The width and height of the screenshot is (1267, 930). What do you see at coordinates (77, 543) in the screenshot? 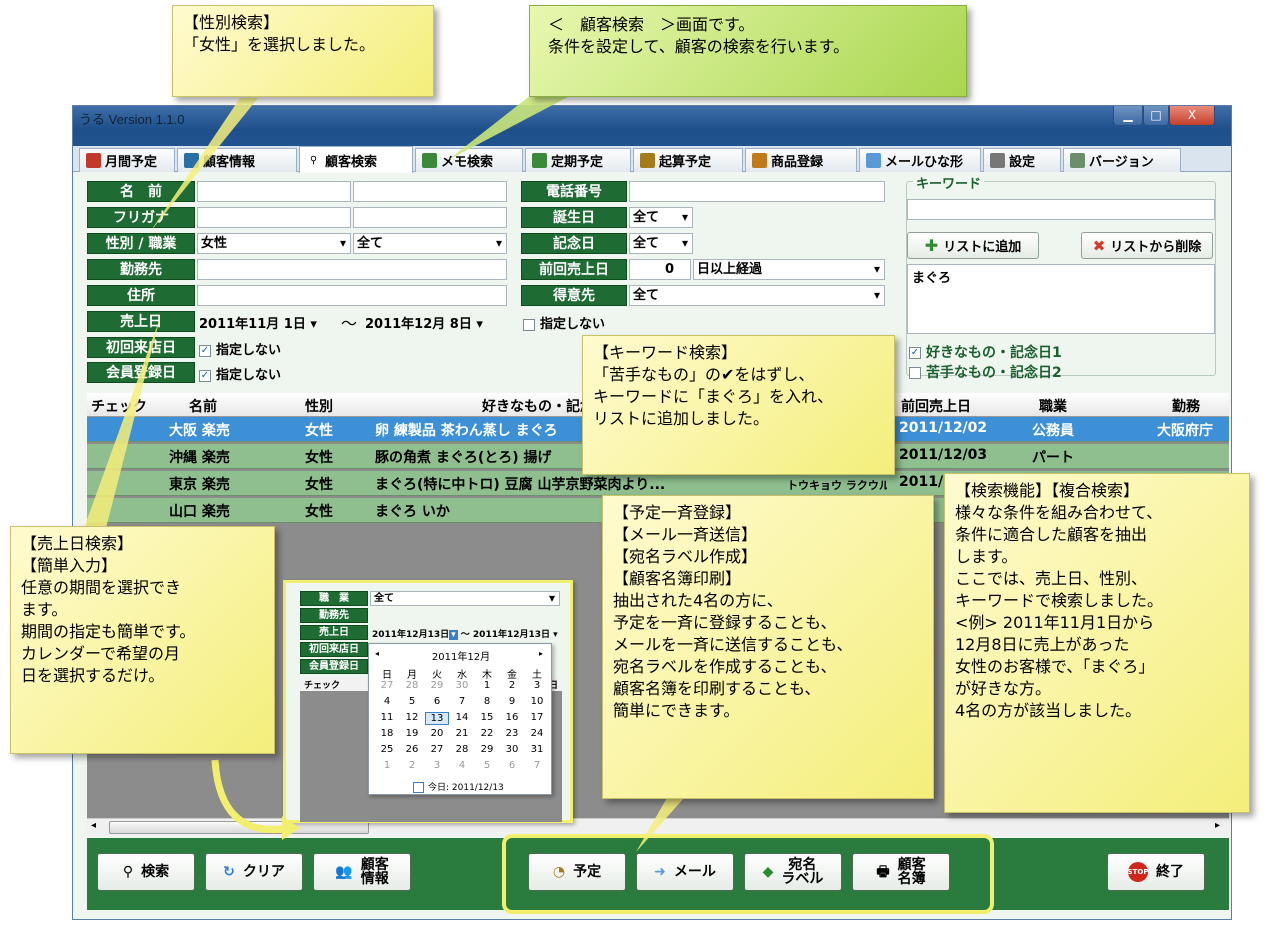
I see `note-line: 【売上日検索】` at bounding box center [77, 543].